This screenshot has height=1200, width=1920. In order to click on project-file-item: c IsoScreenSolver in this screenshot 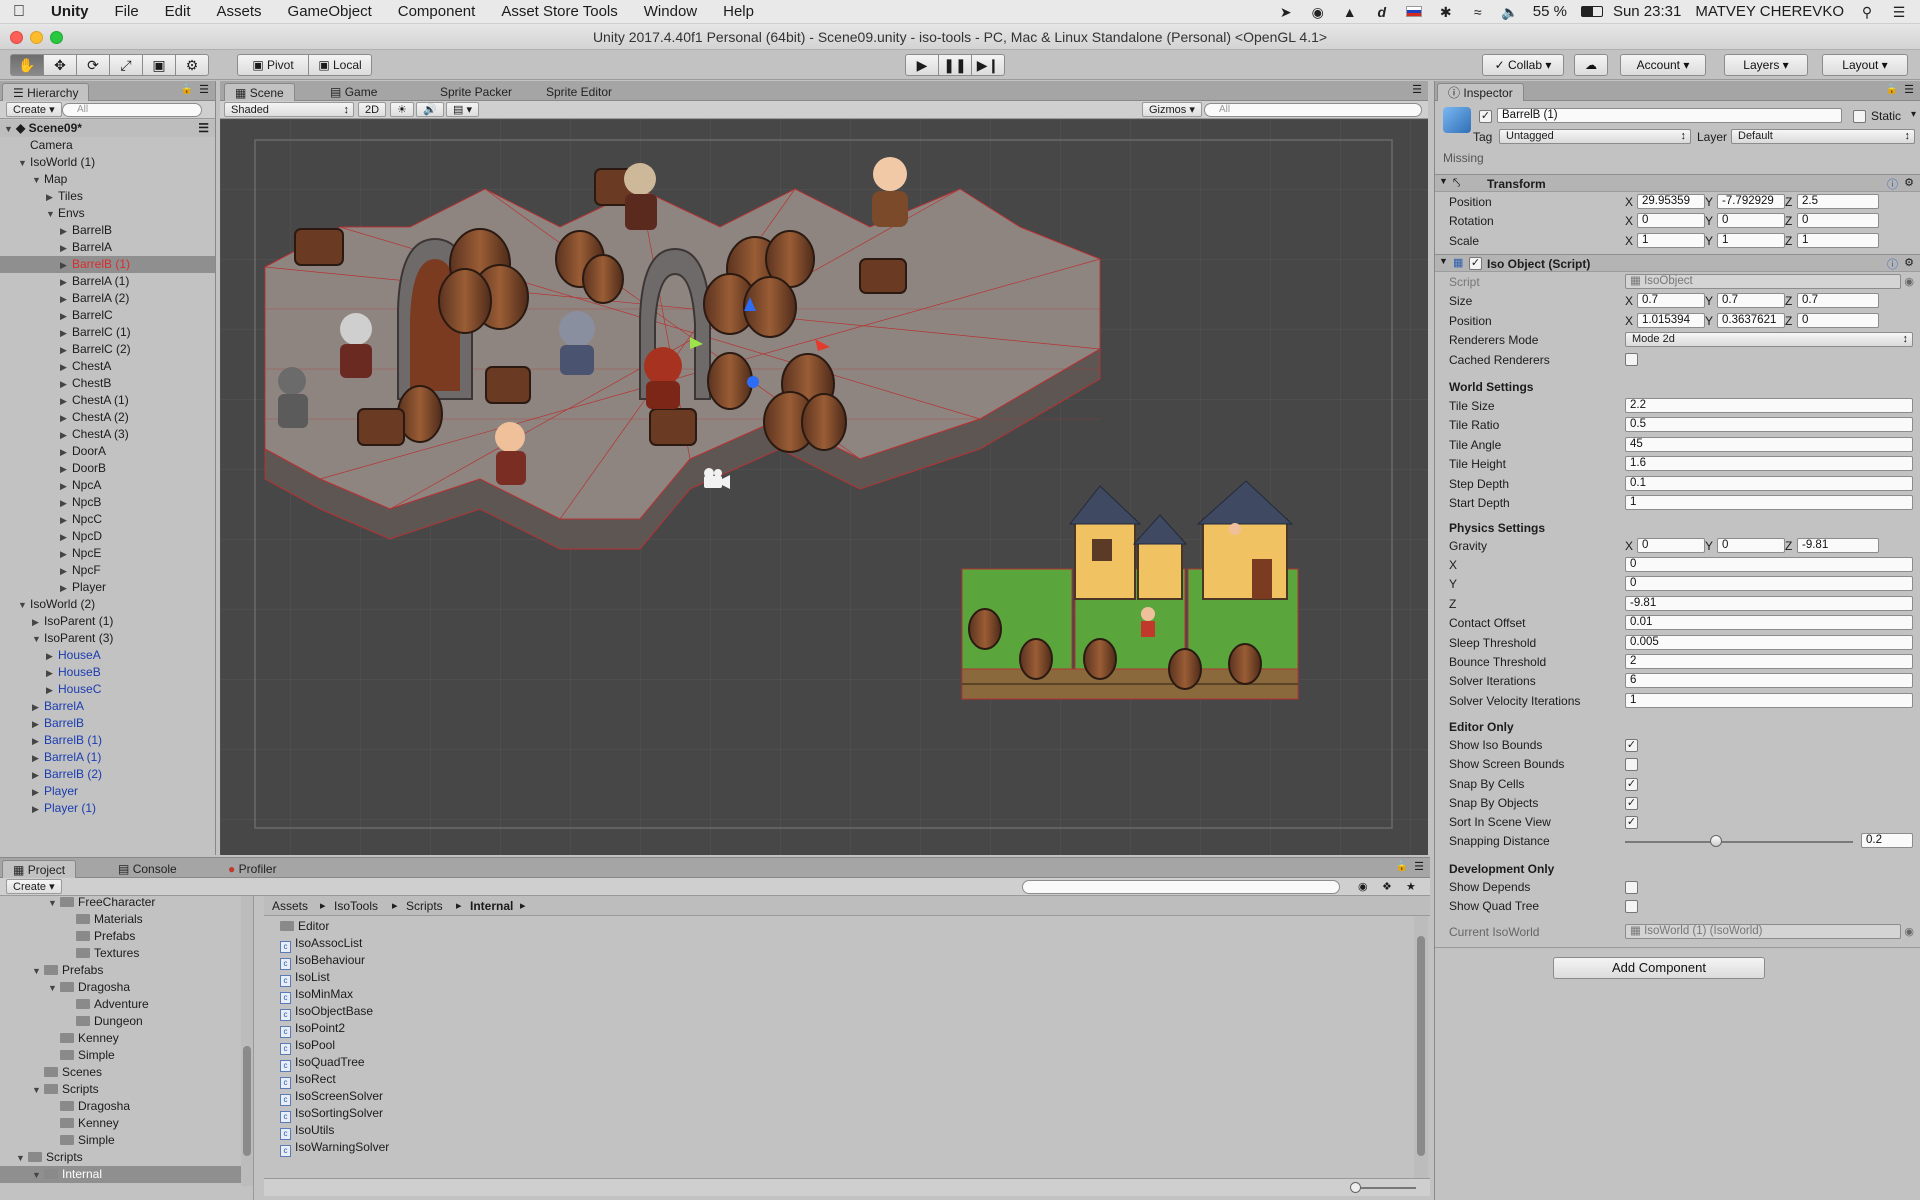, I will do `click(331, 1097)`.